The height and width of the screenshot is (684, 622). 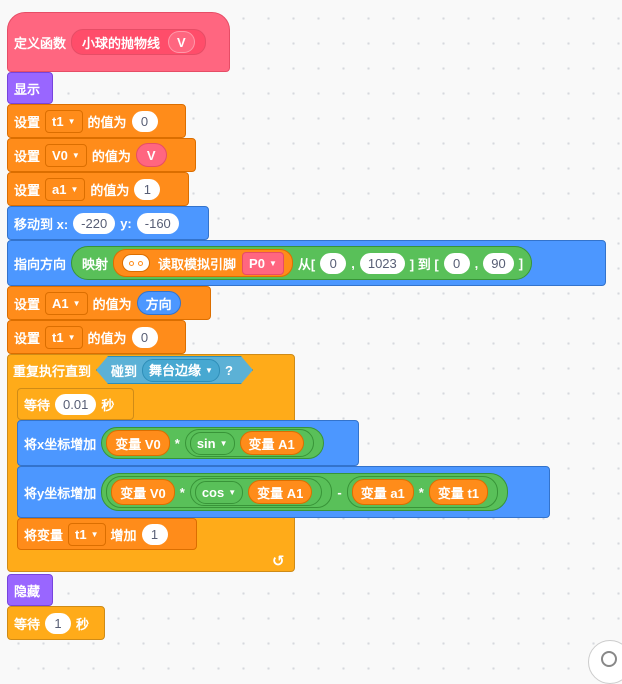 I want to click on question-mark: ?, so click(x=228, y=370).